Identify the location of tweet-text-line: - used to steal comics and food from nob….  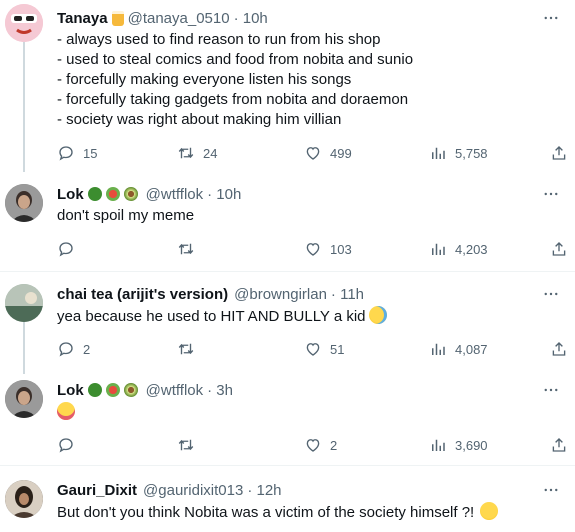
(235, 59).